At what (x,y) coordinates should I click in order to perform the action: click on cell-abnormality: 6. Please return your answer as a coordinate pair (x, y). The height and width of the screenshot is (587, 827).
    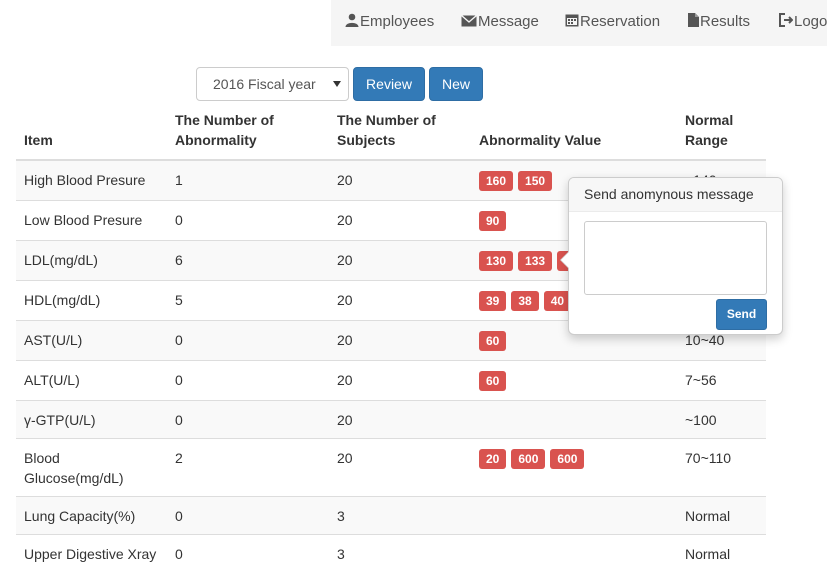
    Looking at the image, I should click on (248, 260).